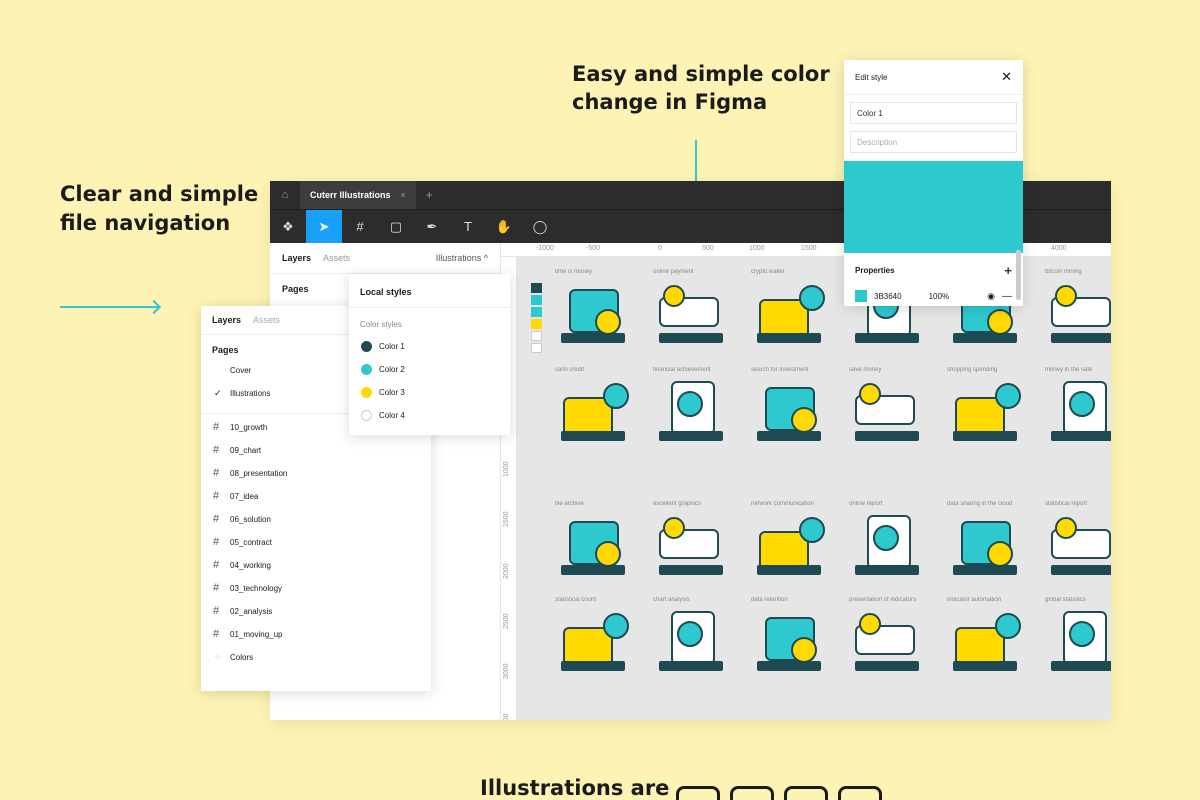 Image resolution: width=1200 pixels, height=800 pixels. I want to click on illustration-tile: data sharing in the cloud, so click(992, 542).